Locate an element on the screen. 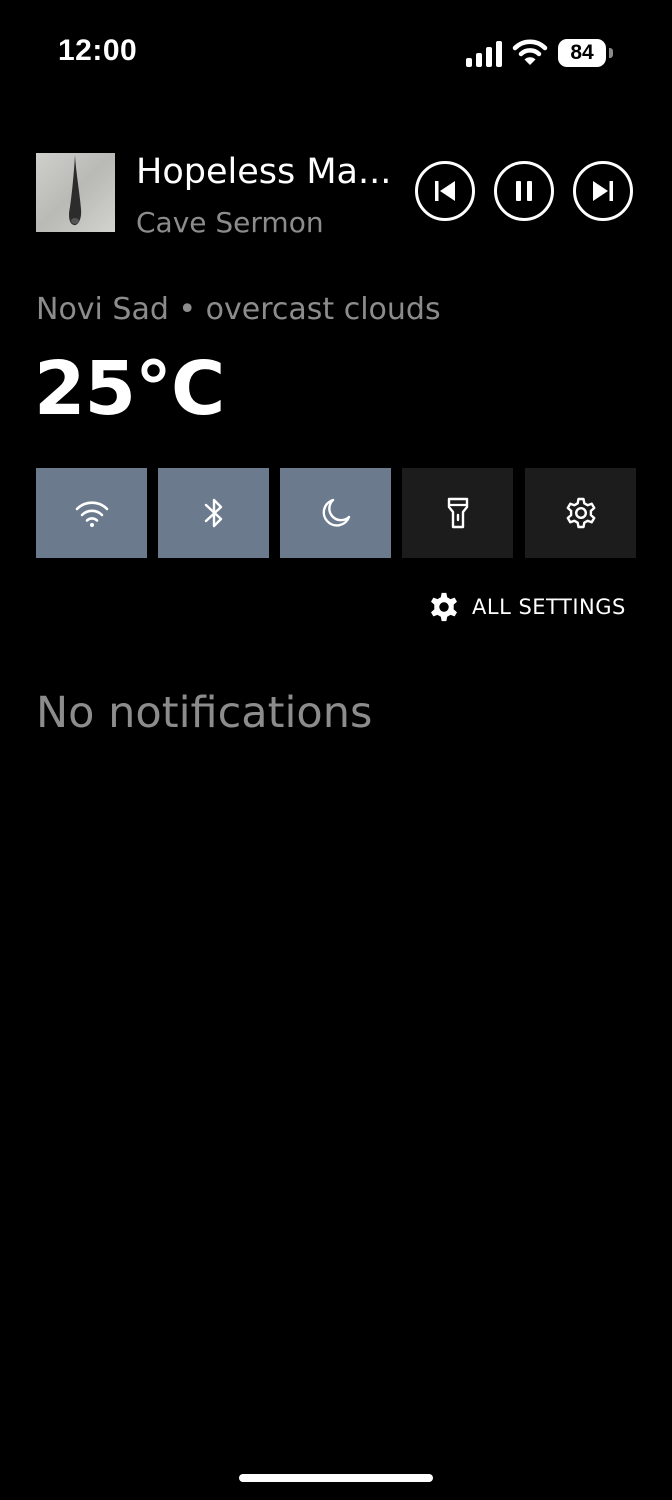 This screenshot has height=1500, width=672. flashlight-toggle is located at coordinates (457, 513).